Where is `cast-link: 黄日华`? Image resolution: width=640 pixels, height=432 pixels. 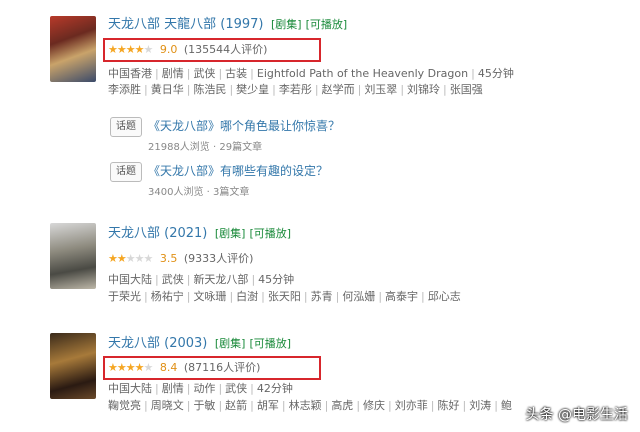 cast-link: 黄日华 is located at coordinates (167, 89).